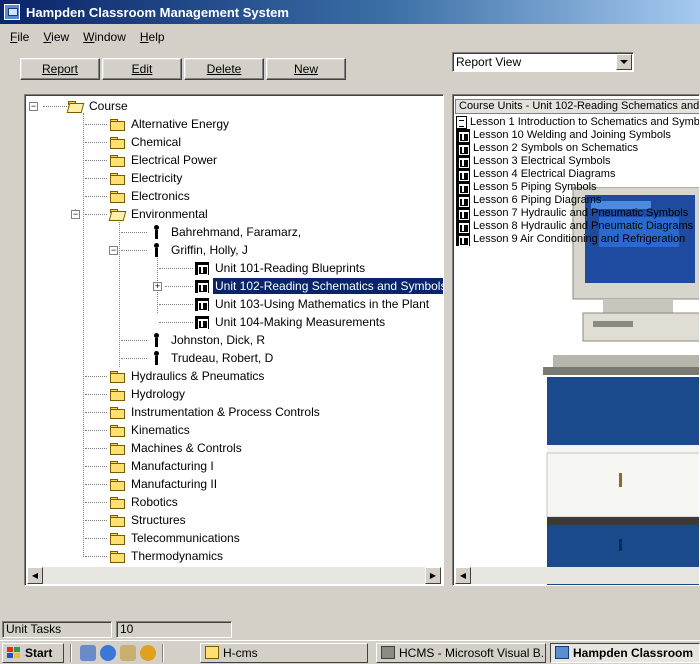 The image size is (700, 664). I want to click on tree-item-unit-selected: Unit 102-Reading Schematics and Symbols, so click(319, 286).